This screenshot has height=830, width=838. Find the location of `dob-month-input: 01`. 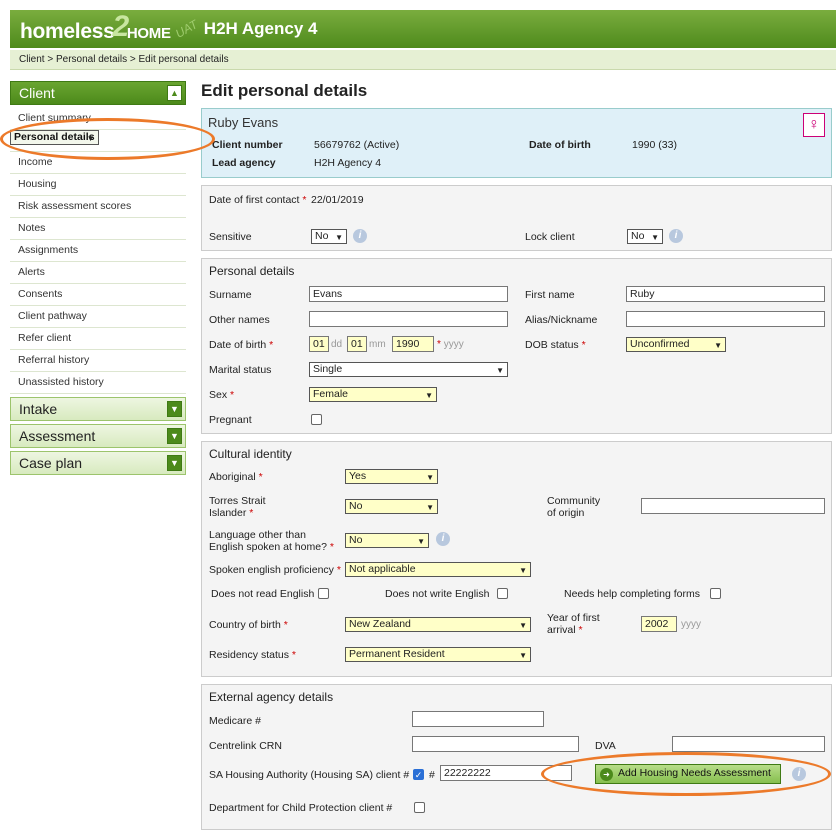

dob-month-input: 01 is located at coordinates (357, 344).